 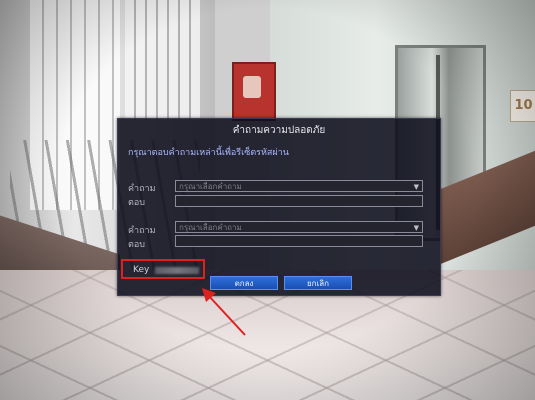 I want to click on answer2-input, so click(x=299, y=241).